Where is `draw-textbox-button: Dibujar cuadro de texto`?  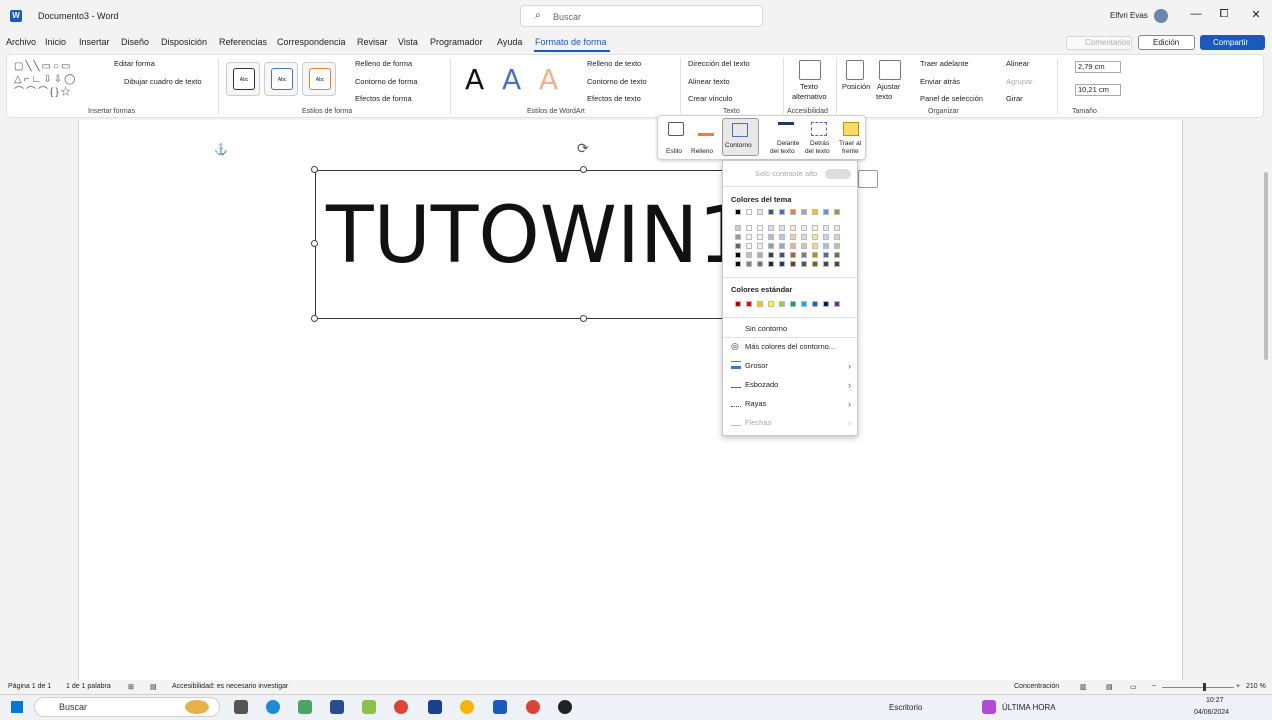 draw-textbox-button: Dibujar cuadro de texto is located at coordinates (163, 81).